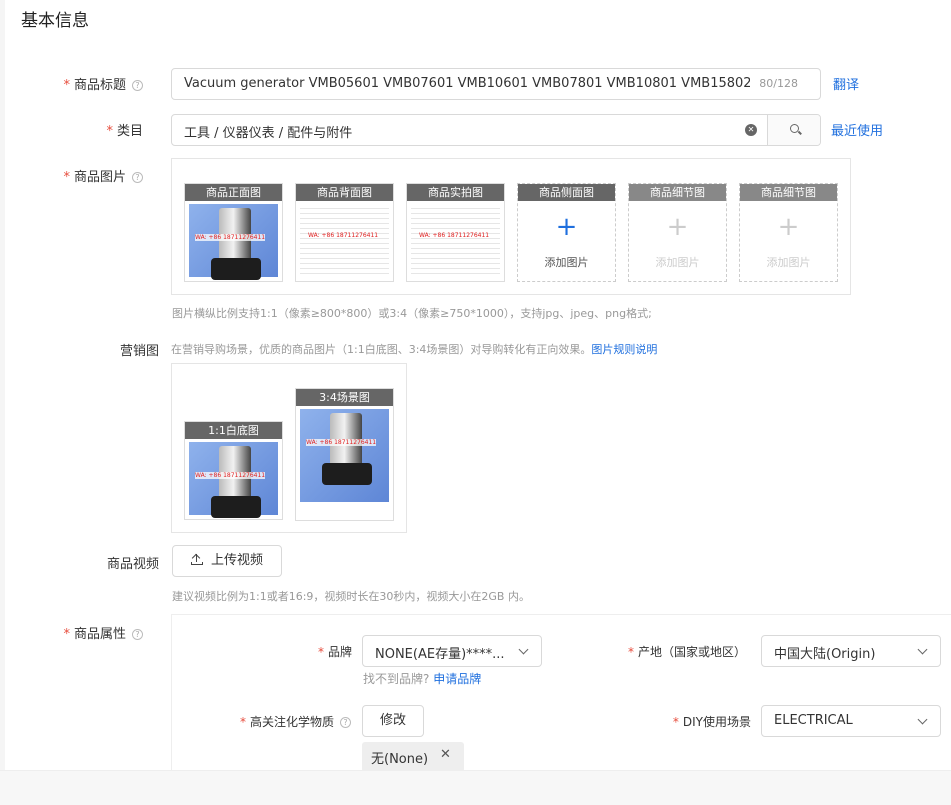 The height and width of the screenshot is (805, 951). I want to click on origin-select: 中国大陆(Origin), so click(851, 651).